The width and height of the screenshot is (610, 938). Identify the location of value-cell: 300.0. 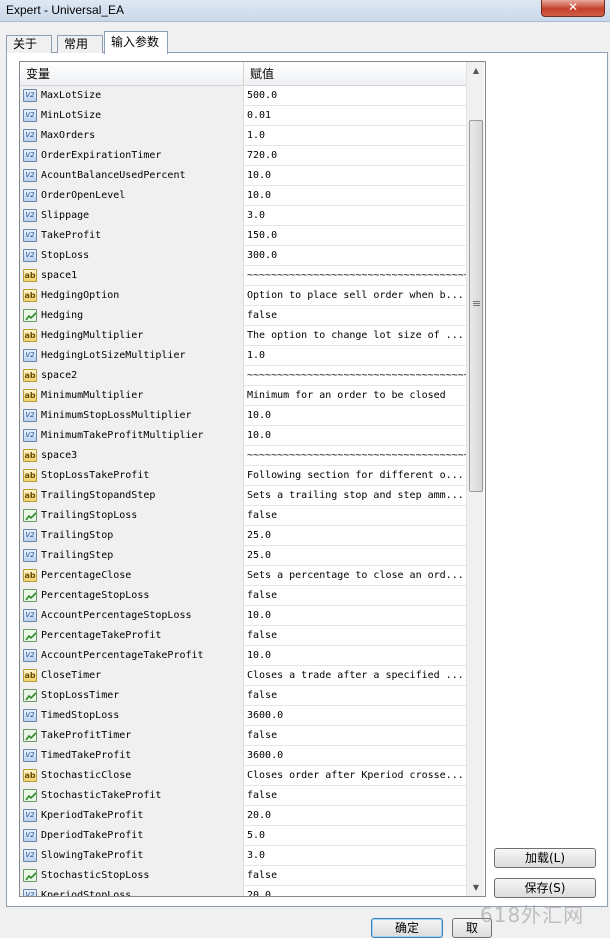
(355, 256).